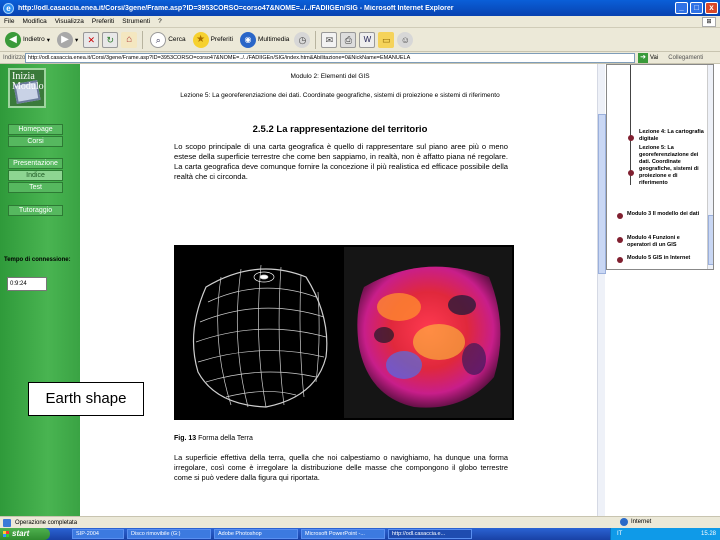 The width and height of the screenshot is (720, 540). I want to click on print-icon: ⎙, so click(348, 39).